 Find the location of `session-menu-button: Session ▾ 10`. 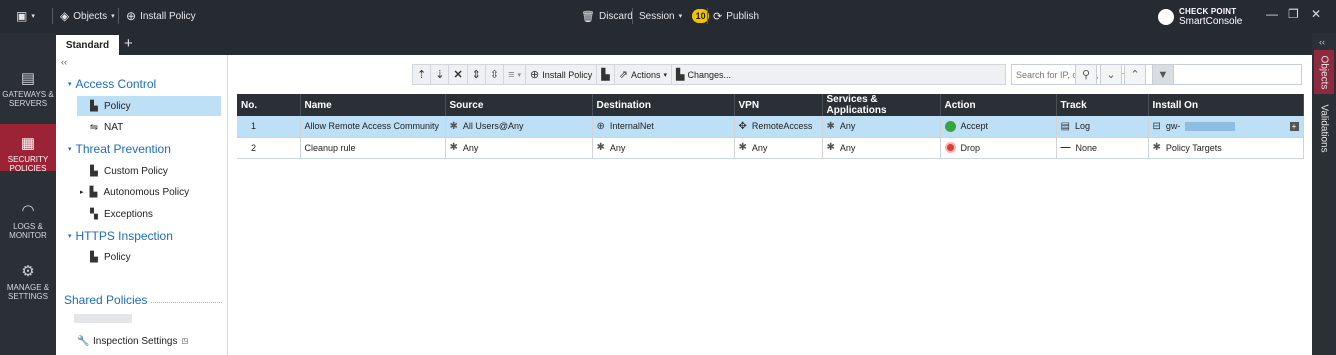

session-menu-button: Session ▾ 10 is located at coordinates (674, 16).